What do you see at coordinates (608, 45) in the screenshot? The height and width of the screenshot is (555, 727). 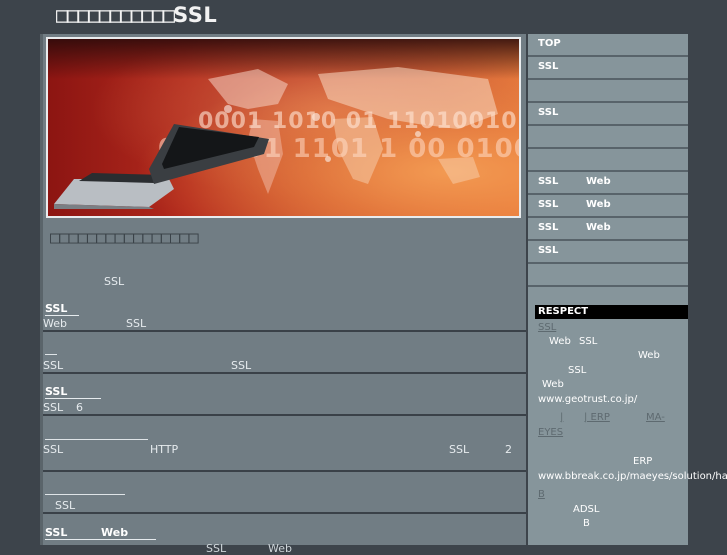 I see `nav-item-top: TOP` at bounding box center [608, 45].